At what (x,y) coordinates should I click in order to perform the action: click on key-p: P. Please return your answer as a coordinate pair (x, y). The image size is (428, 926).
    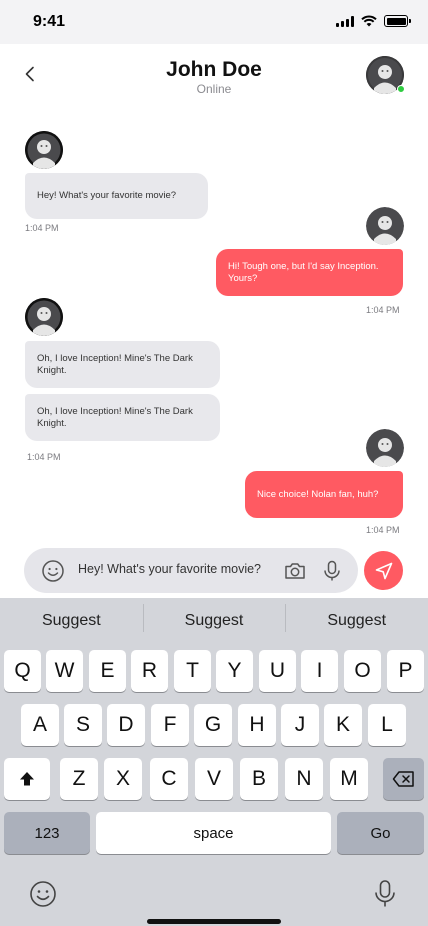
    Looking at the image, I should click on (405, 671).